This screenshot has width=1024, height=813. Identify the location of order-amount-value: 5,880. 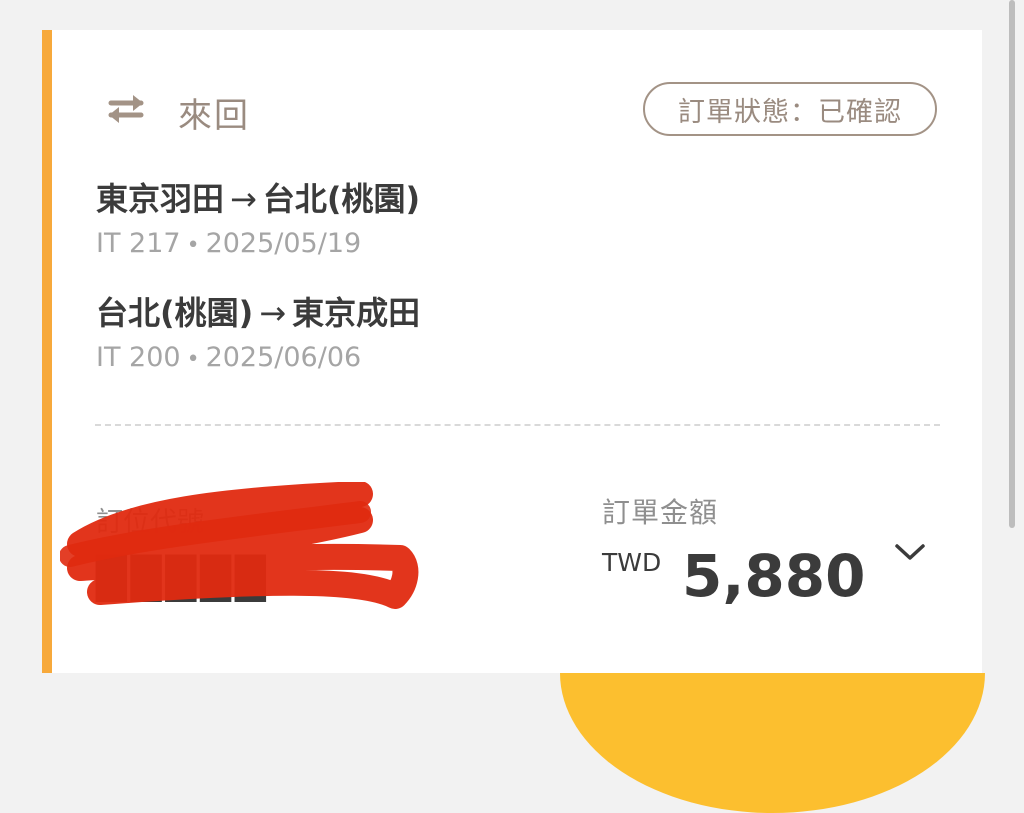
(774, 576).